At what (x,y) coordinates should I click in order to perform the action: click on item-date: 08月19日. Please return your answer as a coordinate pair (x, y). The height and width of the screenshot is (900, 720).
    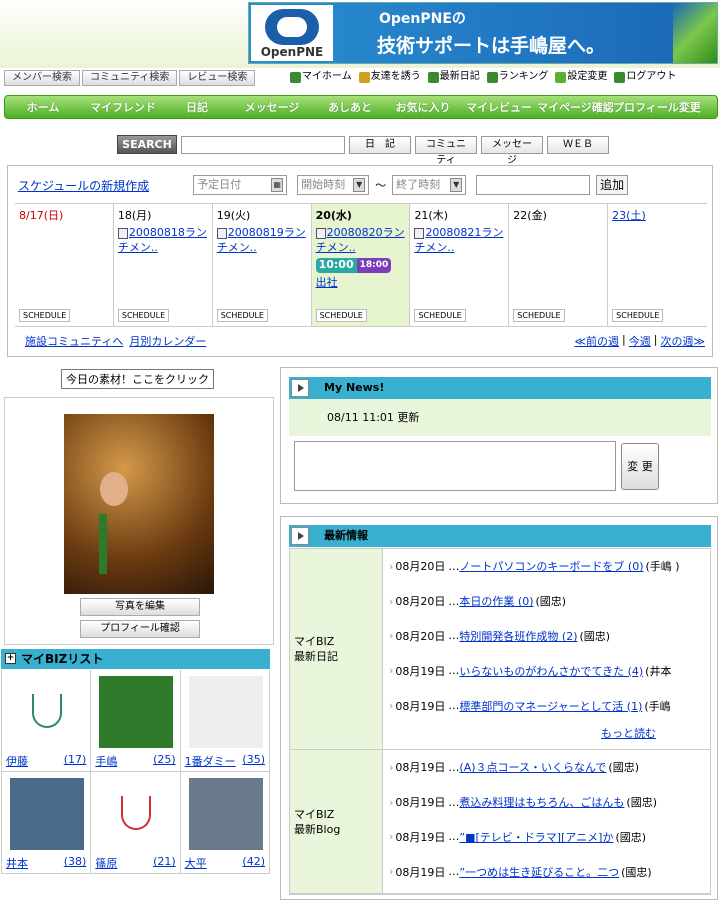
    Looking at the image, I should click on (420, 768).